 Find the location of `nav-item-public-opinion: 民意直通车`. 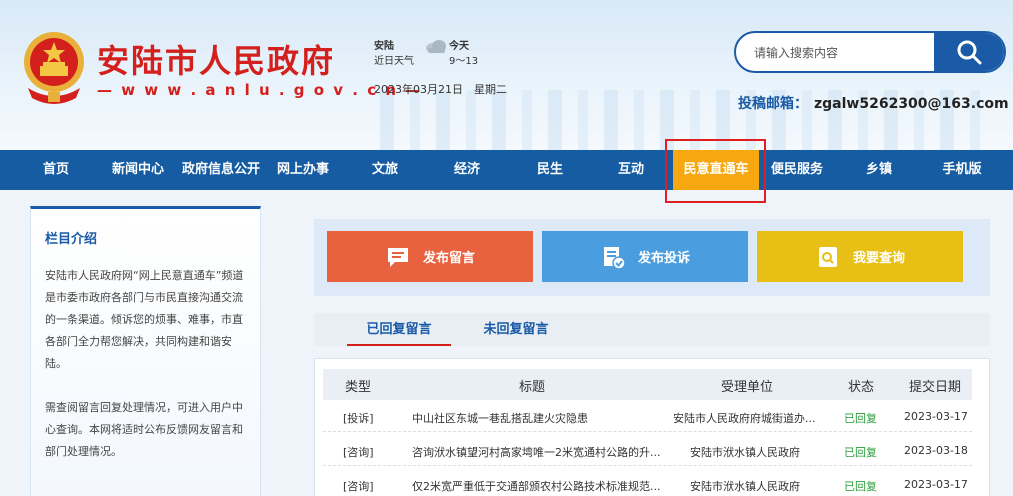

nav-item-public-opinion: 民意直通车 is located at coordinates (716, 170).